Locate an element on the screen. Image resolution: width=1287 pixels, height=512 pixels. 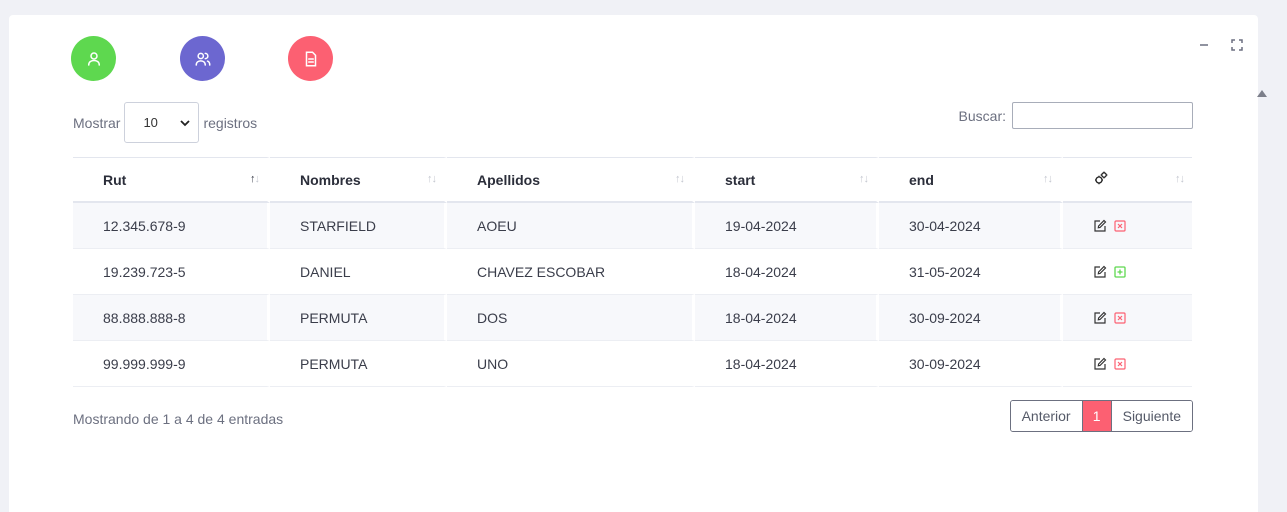
cell-nombres: DANIEL is located at coordinates (358, 272).